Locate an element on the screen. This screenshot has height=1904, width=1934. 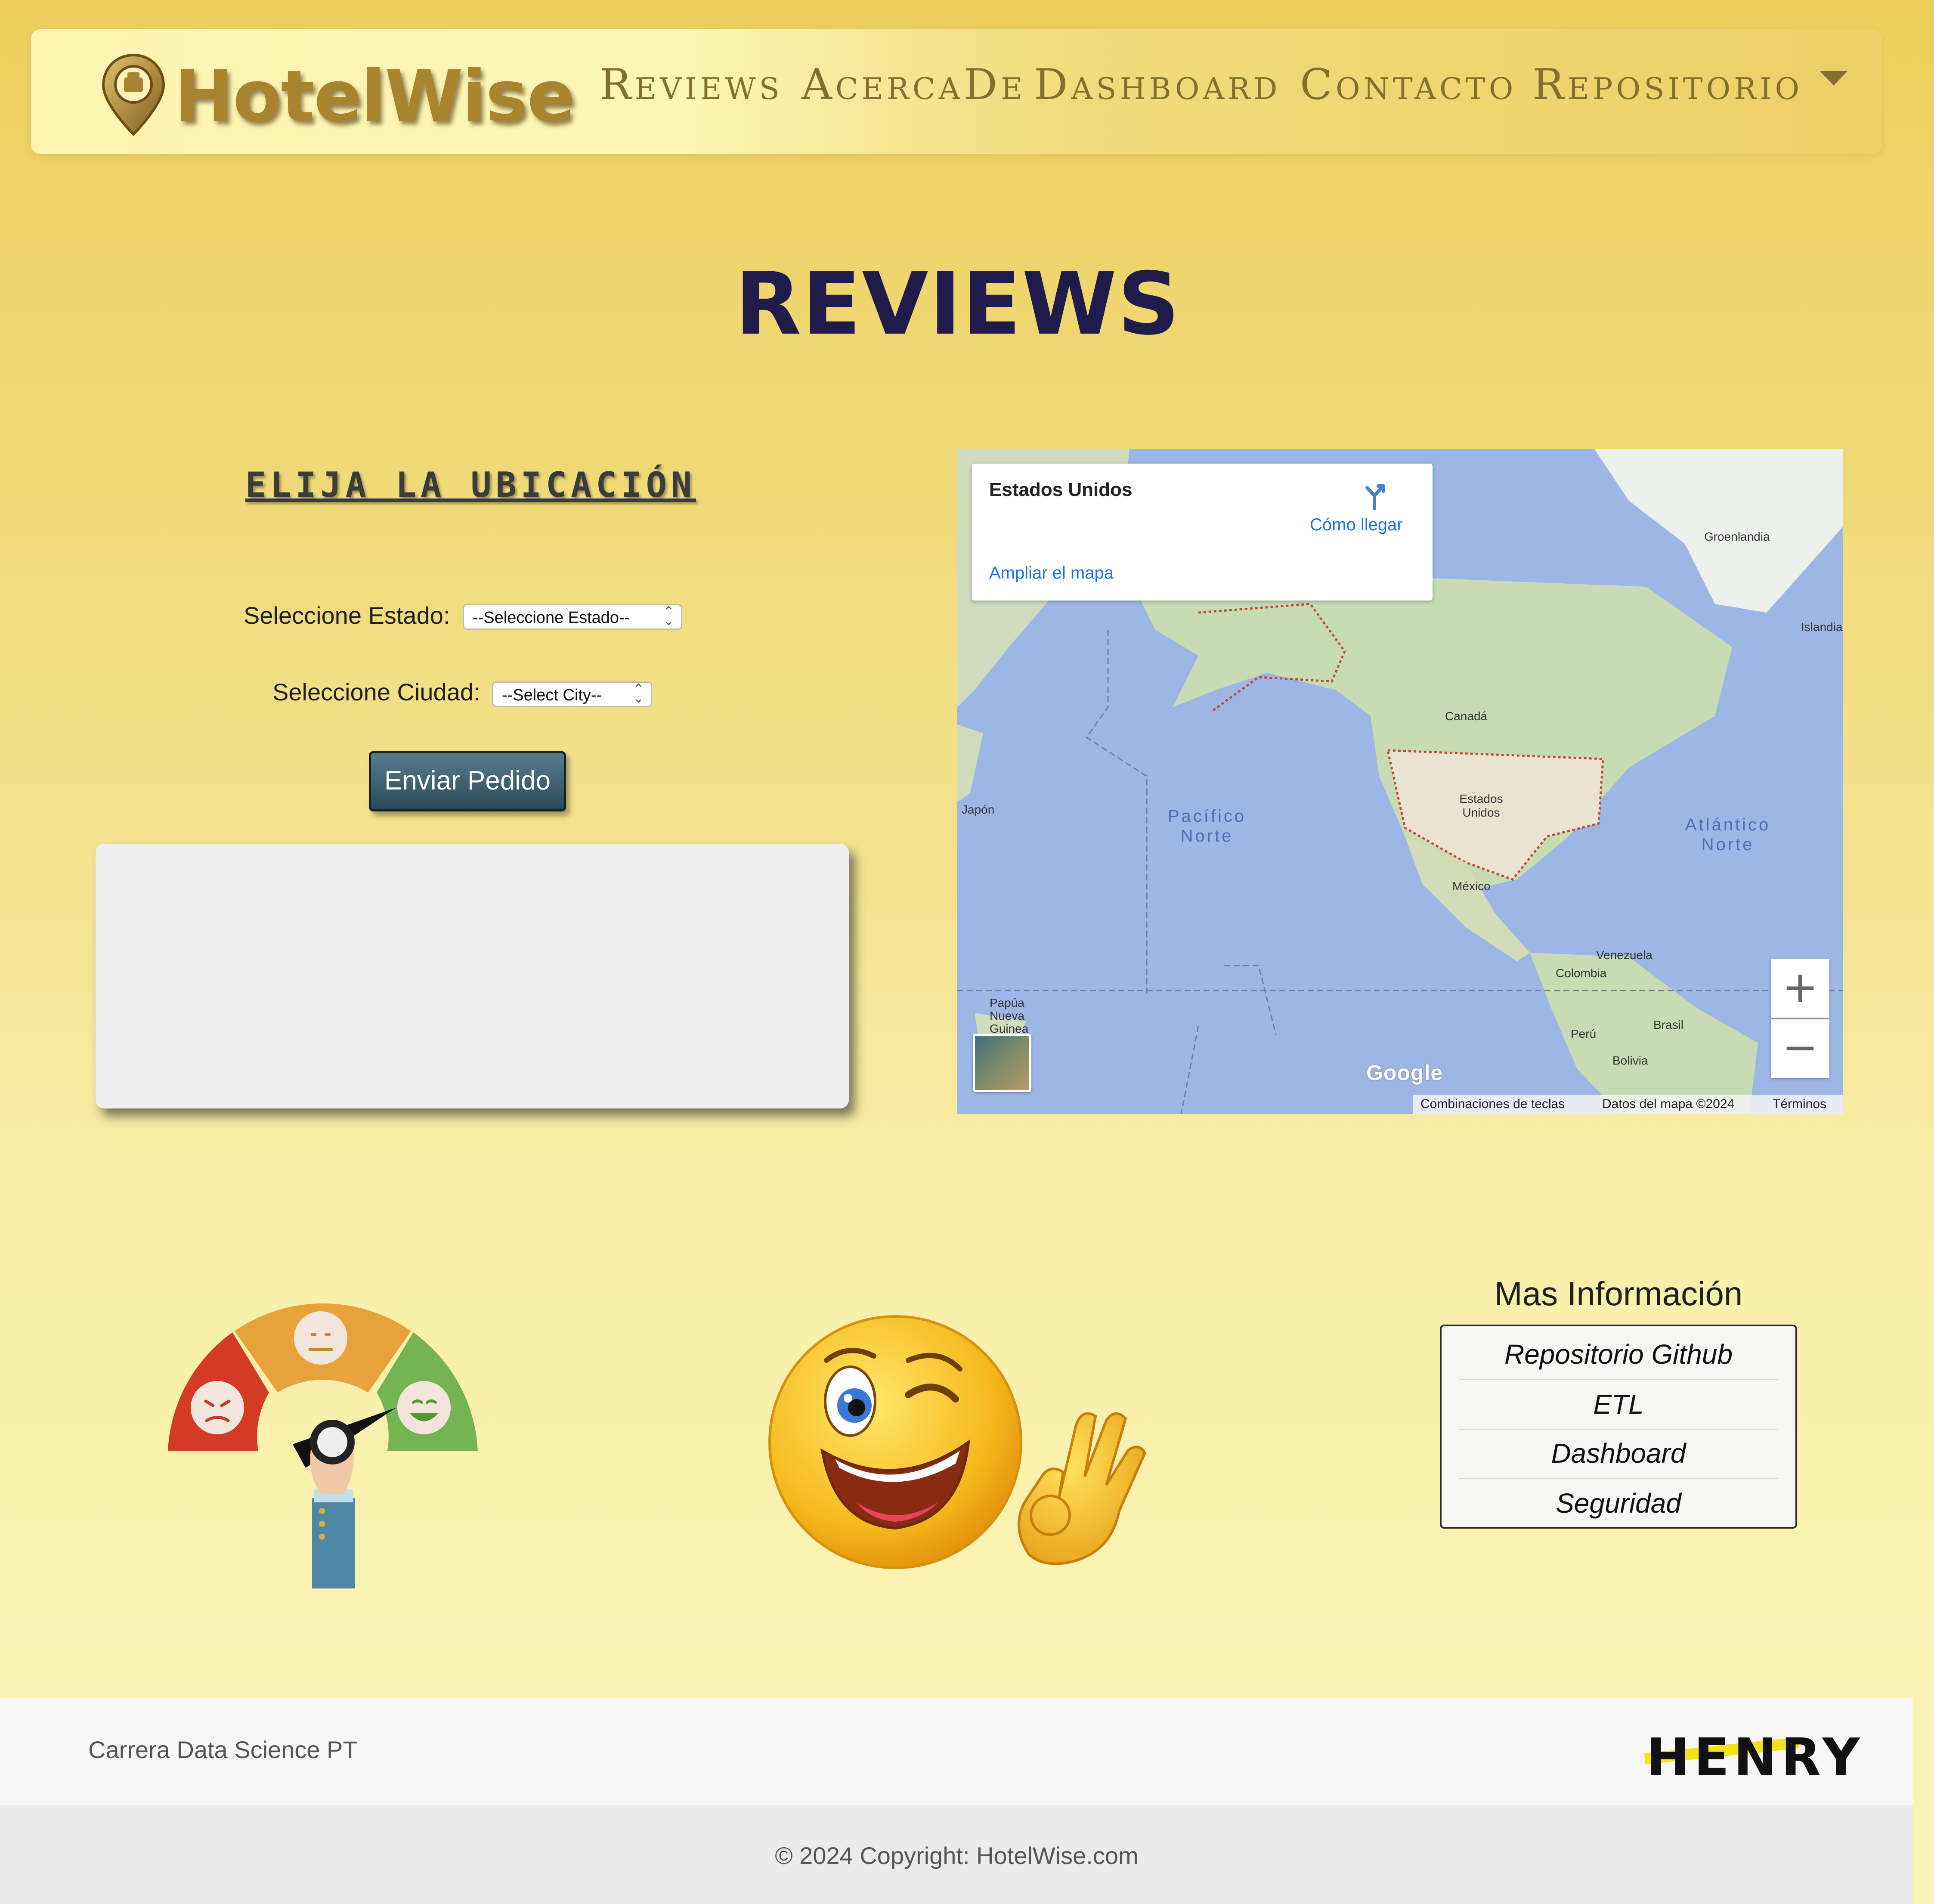
map-label-papua: Papúa Nueva Guinea is located at coordinates (1009, 1015).